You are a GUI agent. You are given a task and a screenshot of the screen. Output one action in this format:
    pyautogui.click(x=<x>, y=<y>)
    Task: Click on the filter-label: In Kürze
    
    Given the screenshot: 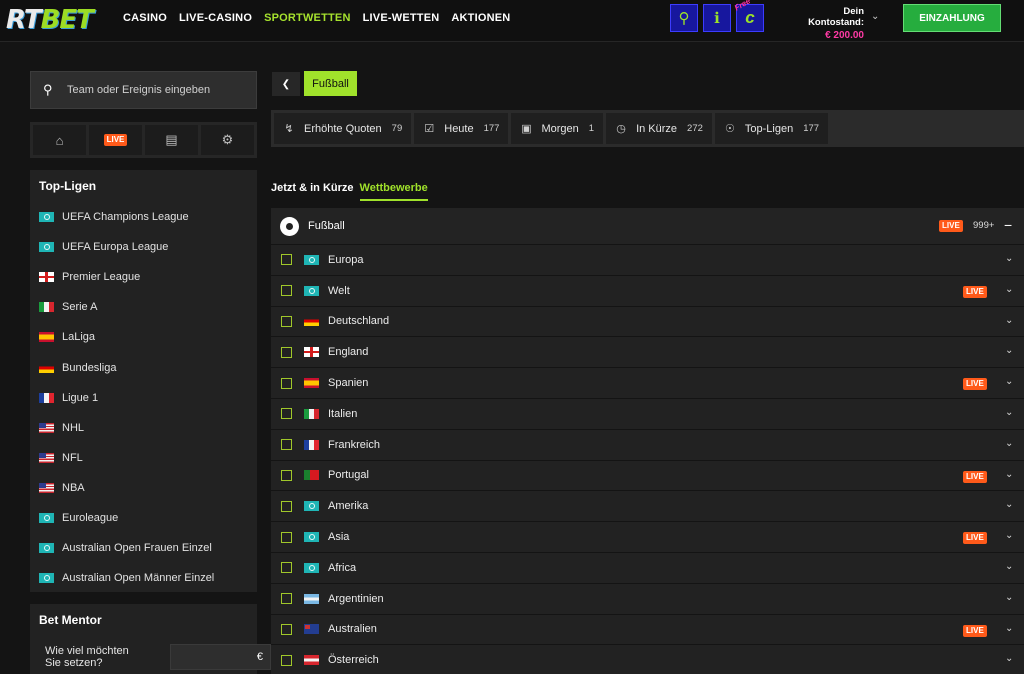 What is the action you would take?
    pyautogui.click(x=657, y=128)
    